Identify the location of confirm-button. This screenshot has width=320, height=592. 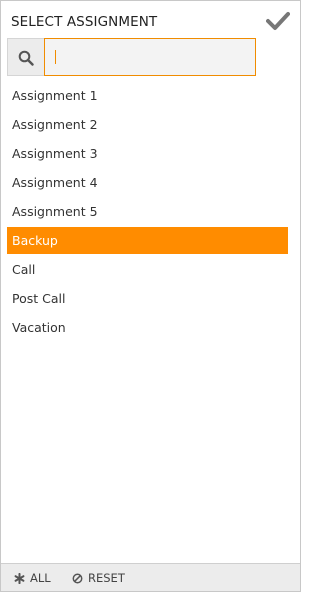
(278, 21).